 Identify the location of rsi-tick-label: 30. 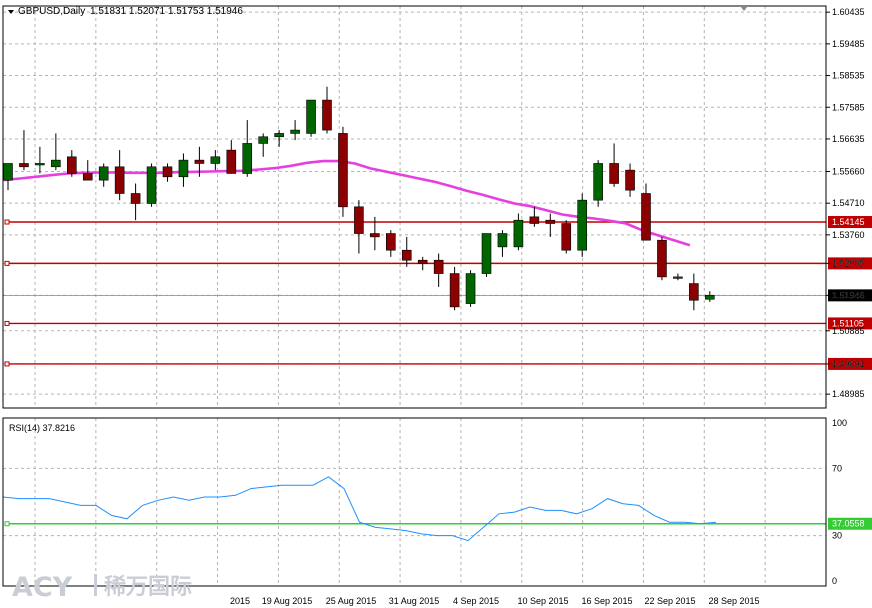
(837, 536).